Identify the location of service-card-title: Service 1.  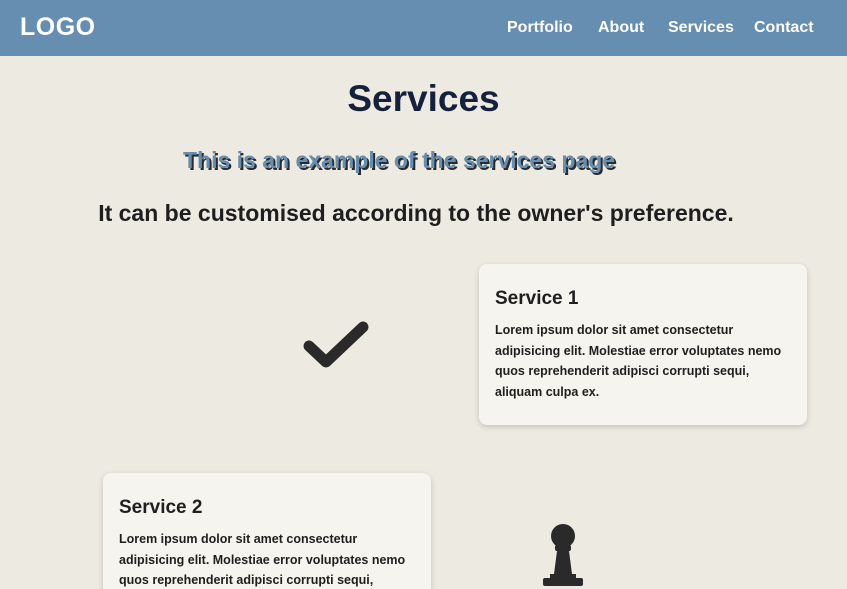
(537, 298).